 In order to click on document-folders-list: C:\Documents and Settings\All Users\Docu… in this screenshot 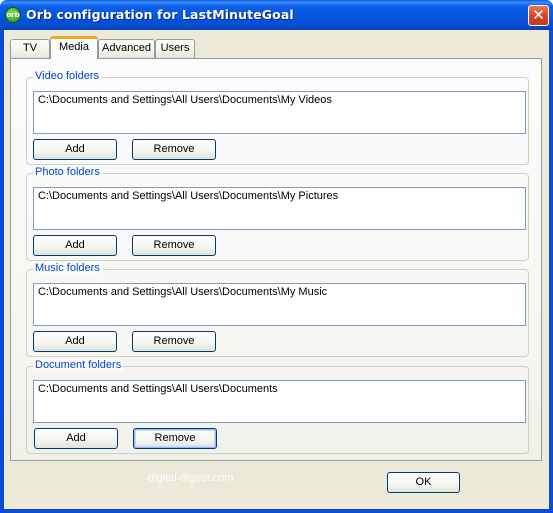, I will do `click(279, 401)`.